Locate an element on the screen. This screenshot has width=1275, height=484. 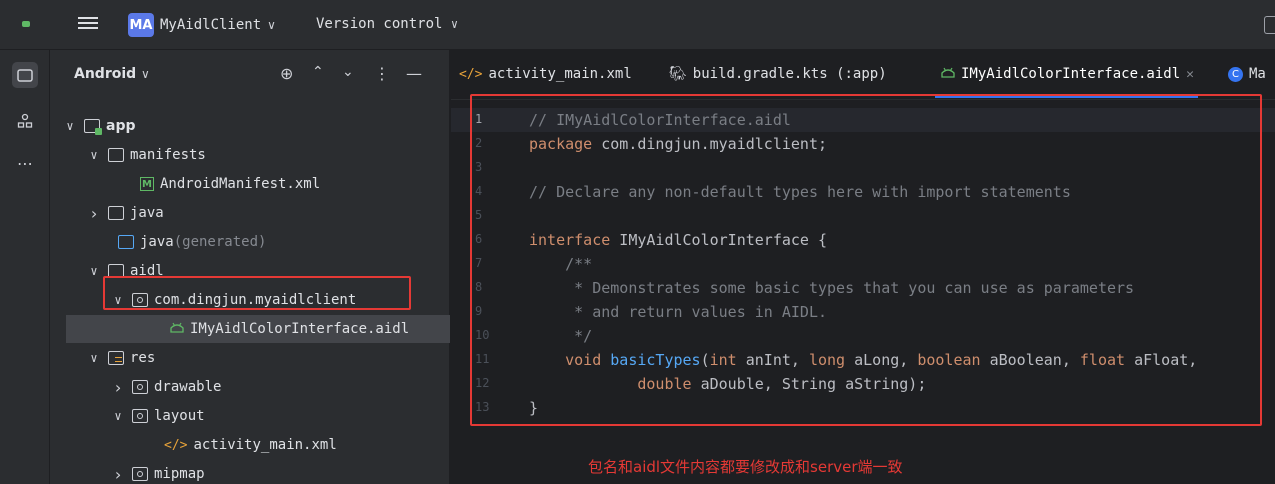
tree-item-label: manifests is located at coordinates (168, 155).